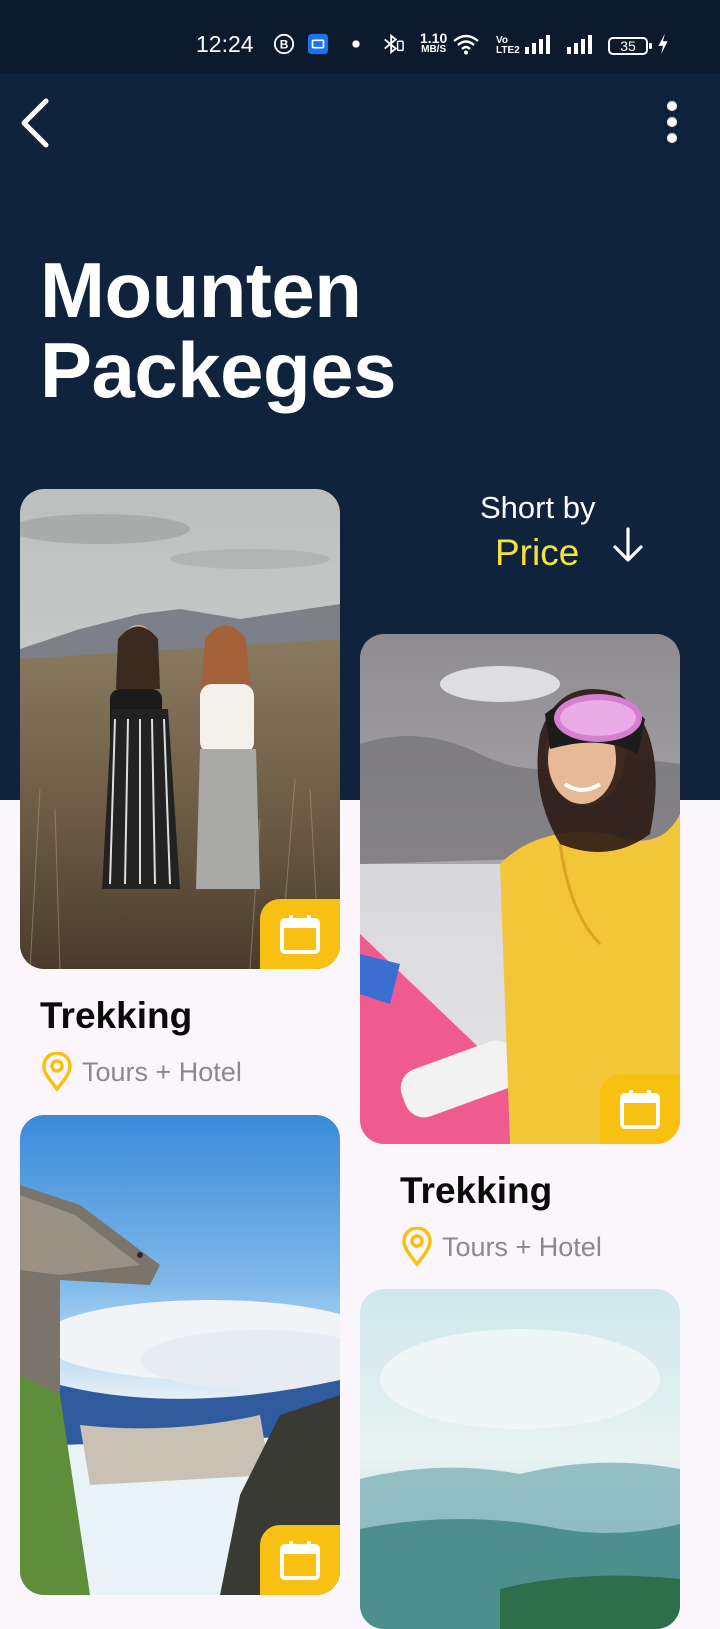  Describe the element at coordinates (663, 44) in the screenshot. I see `charging-icon` at that location.